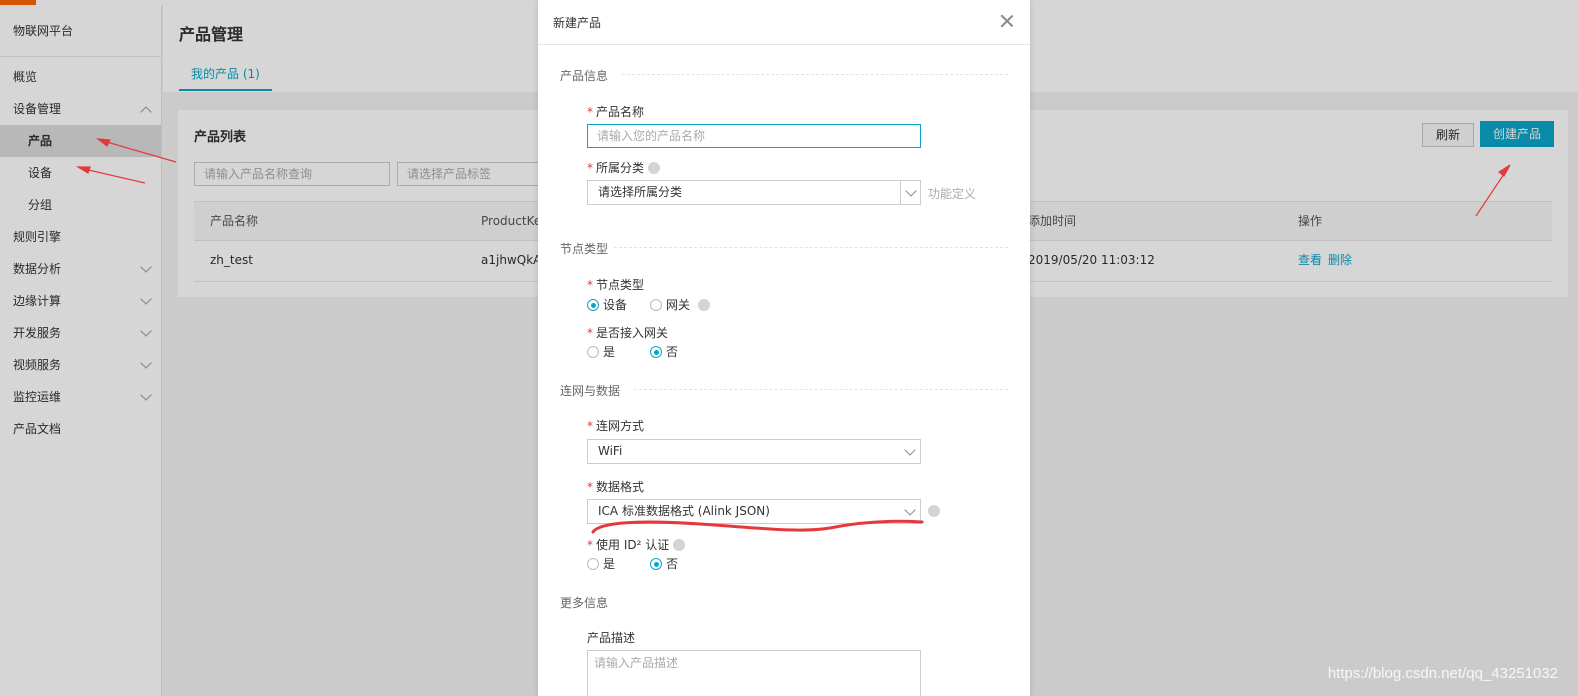 The width and height of the screenshot is (1578, 696). I want to click on label-text: 使用 ID² 认证, so click(633, 545).